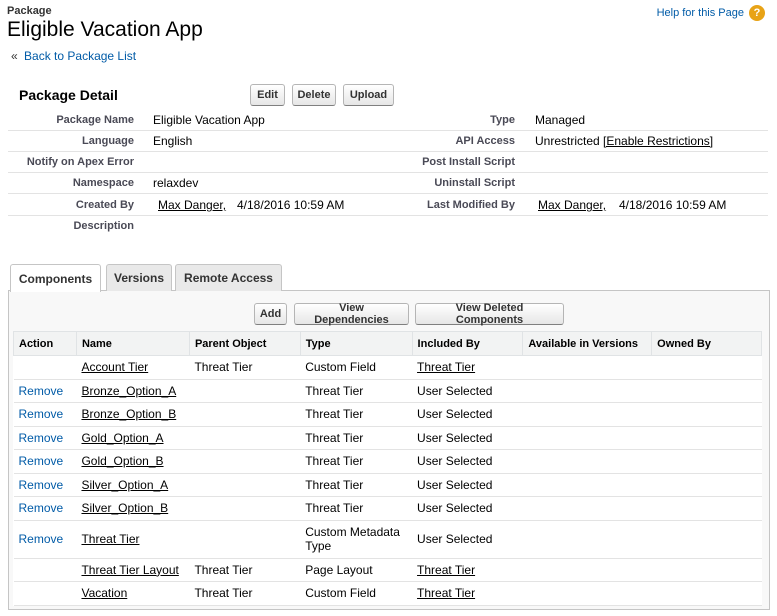  What do you see at coordinates (673, 205) in the screenshot?
I see `modified-date-value: 4/18/2016 10:59 AM` at bounding box center [673, 205].